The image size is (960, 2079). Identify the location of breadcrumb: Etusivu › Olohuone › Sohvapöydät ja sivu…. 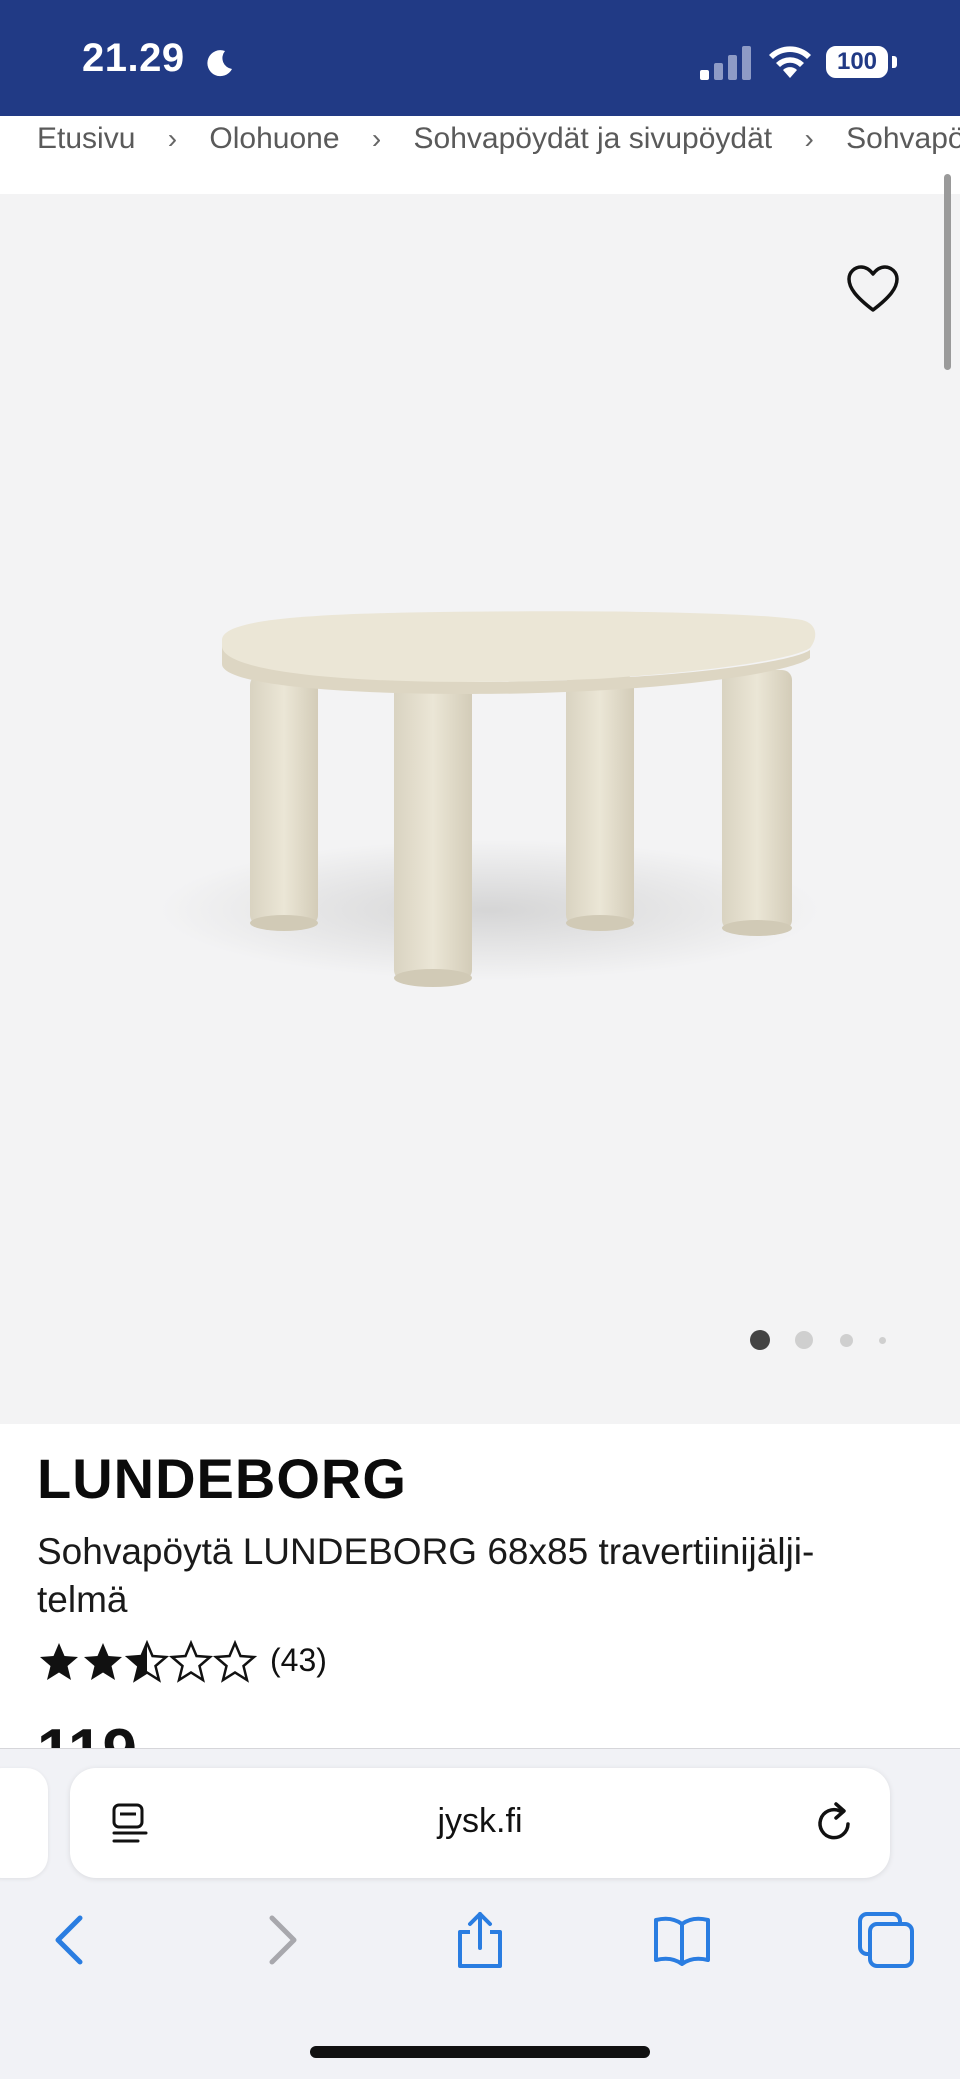
(480, 155).